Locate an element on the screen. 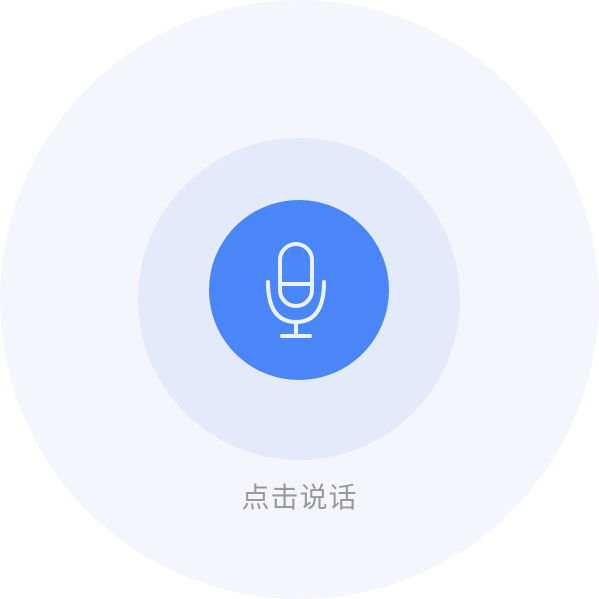  microphone-icon is located at coordinates (296, 290).